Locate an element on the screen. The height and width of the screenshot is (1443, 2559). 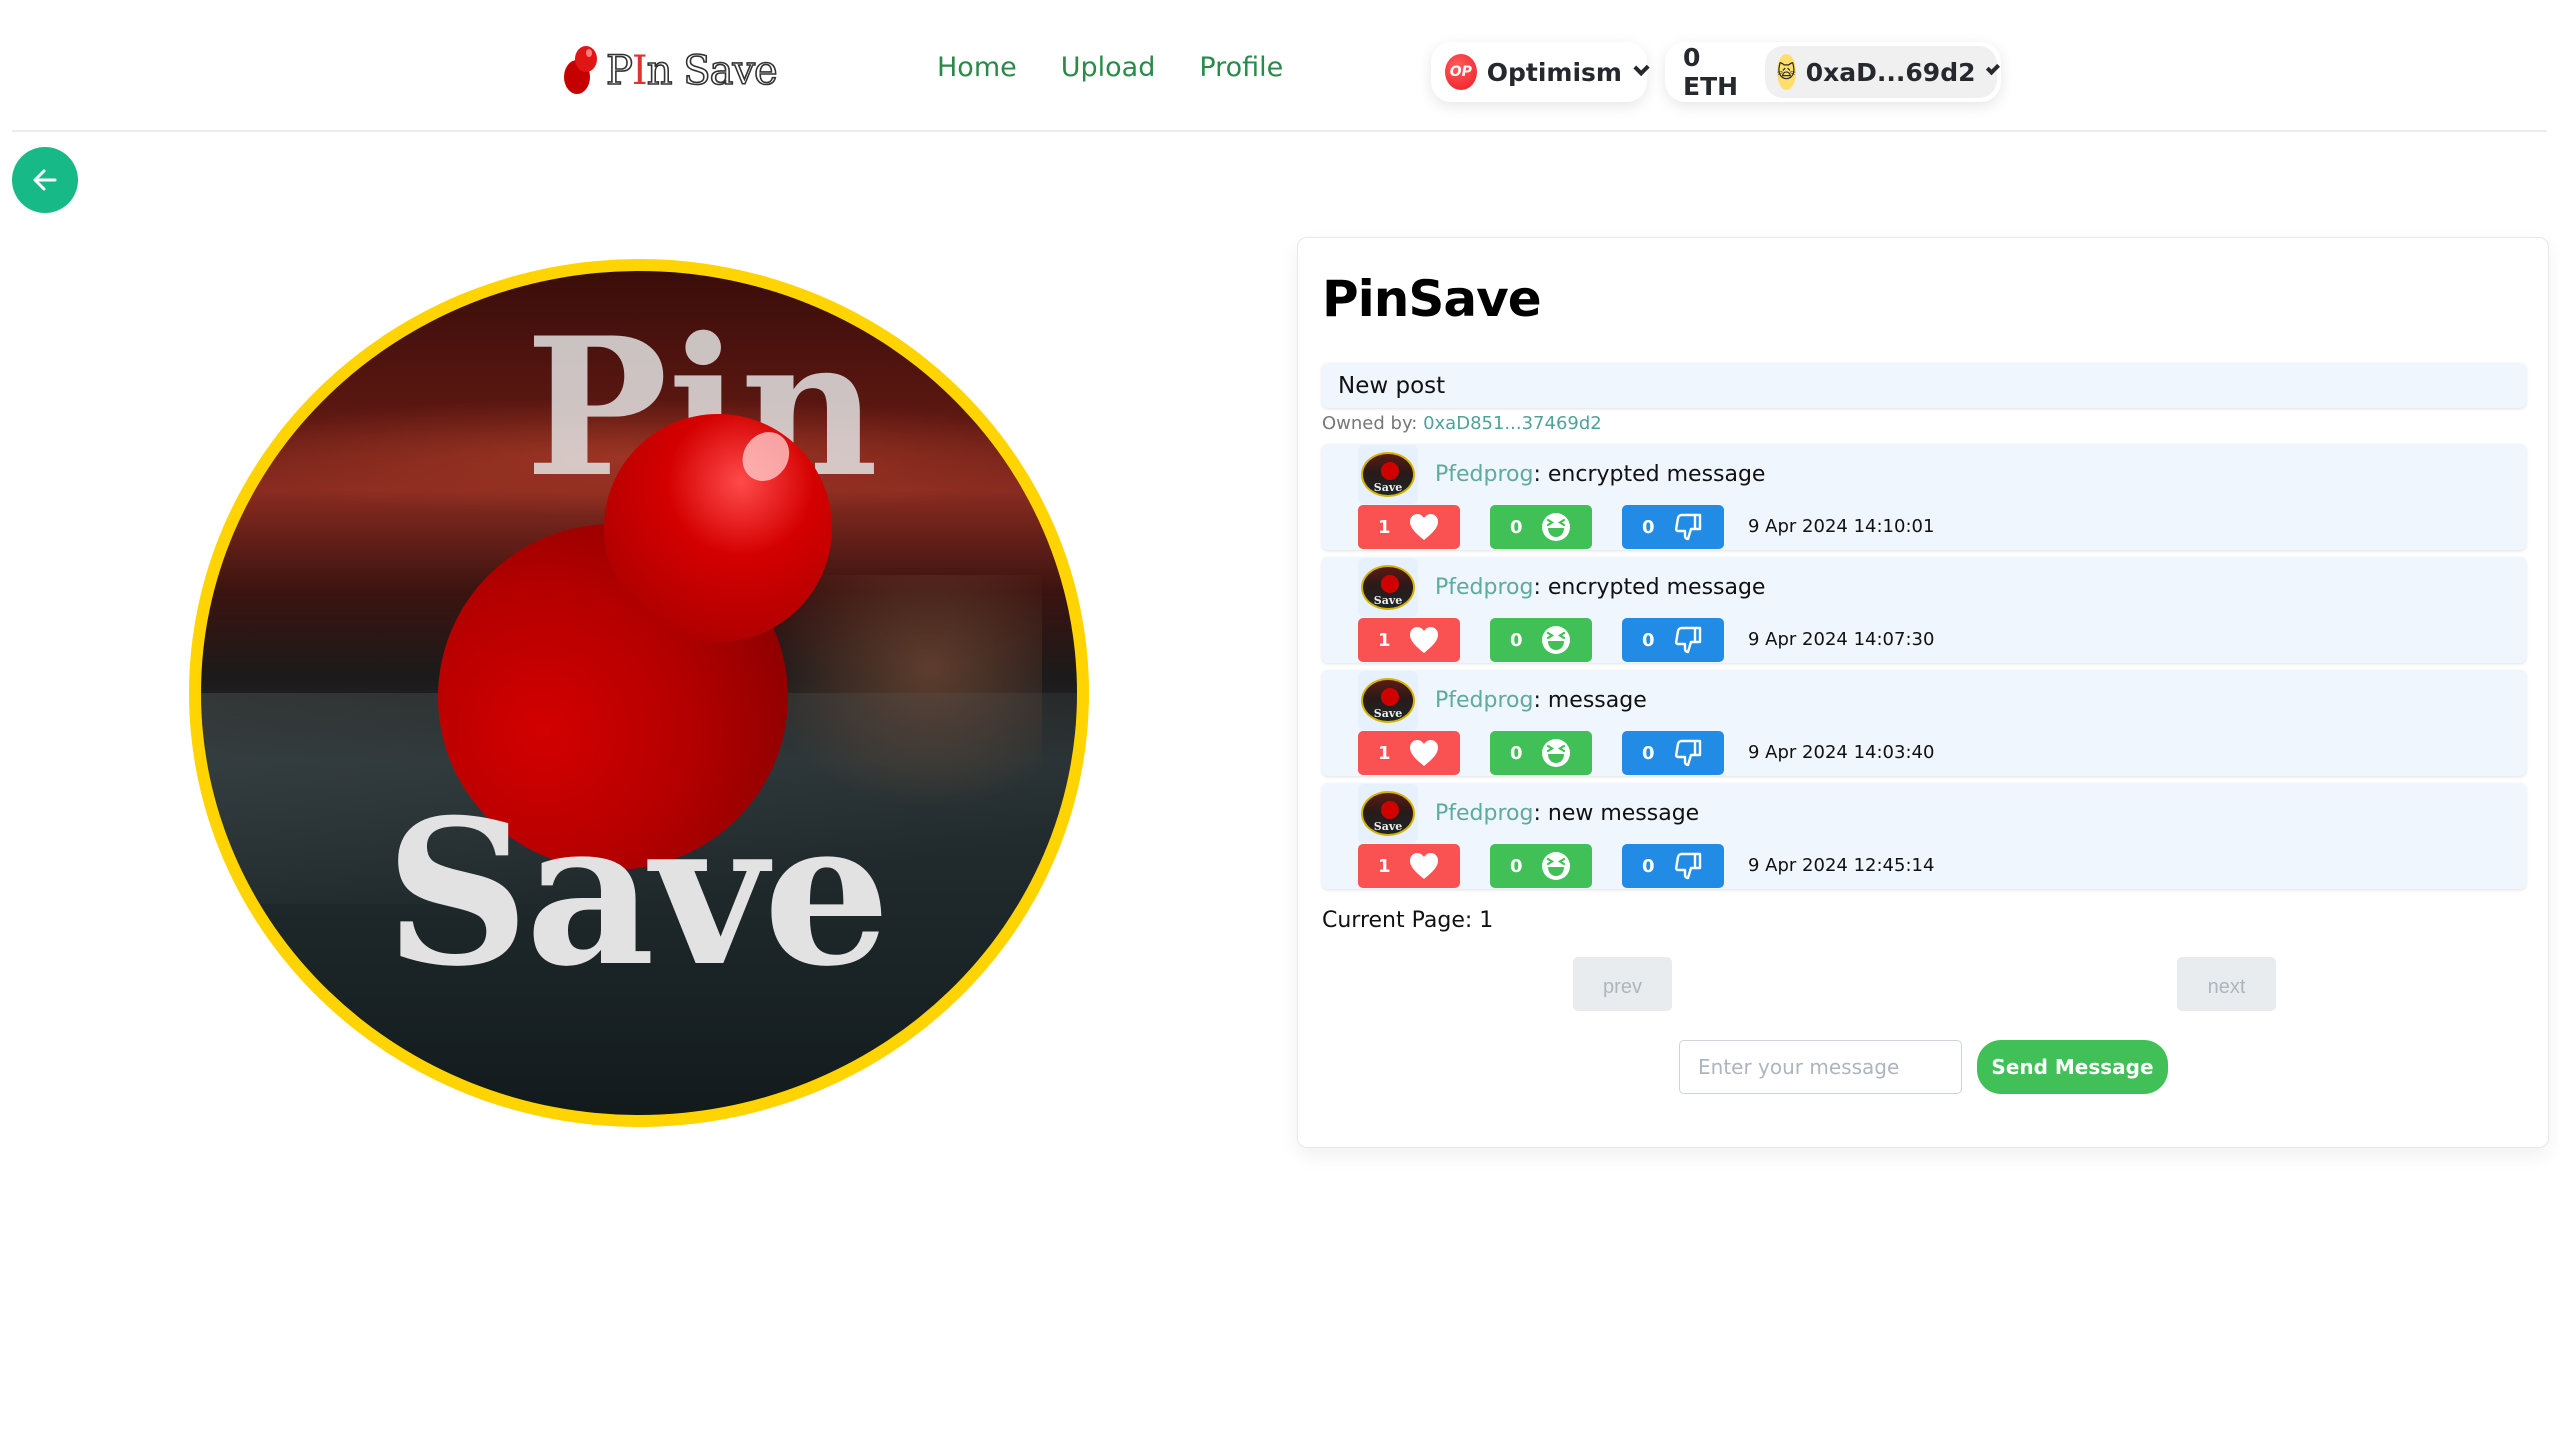
logo-wordmark: PIn Save is located at coordinates (691, 71).